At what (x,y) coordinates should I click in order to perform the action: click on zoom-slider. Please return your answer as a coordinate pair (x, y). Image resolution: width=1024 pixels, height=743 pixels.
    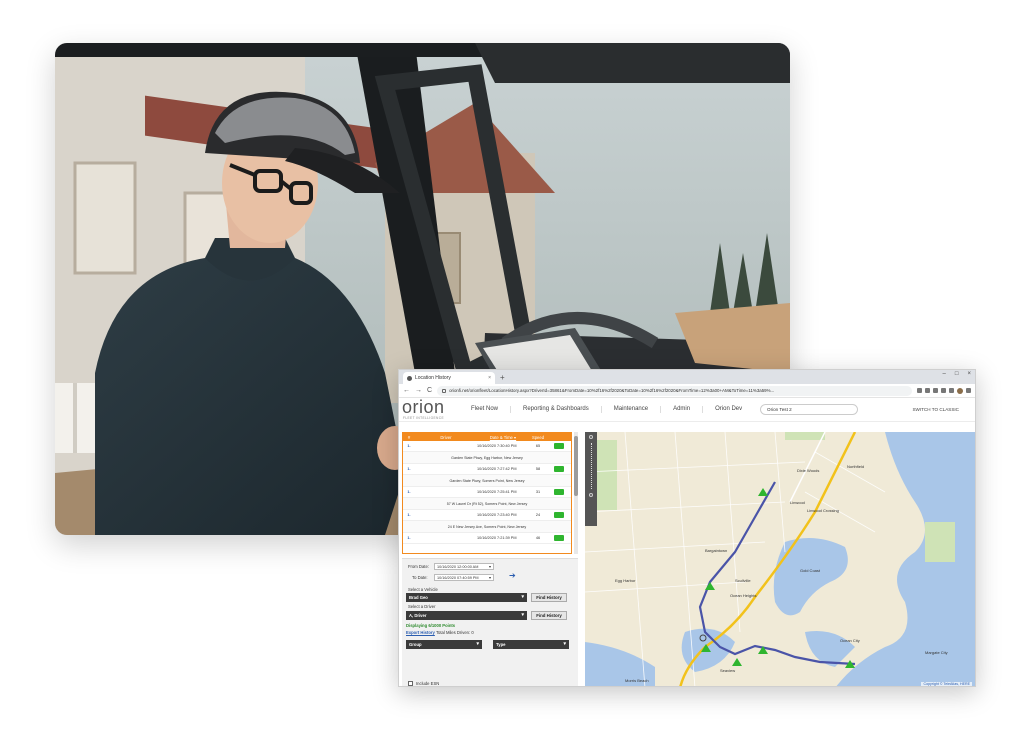
    Looking at the image, I should click on (591, 466).